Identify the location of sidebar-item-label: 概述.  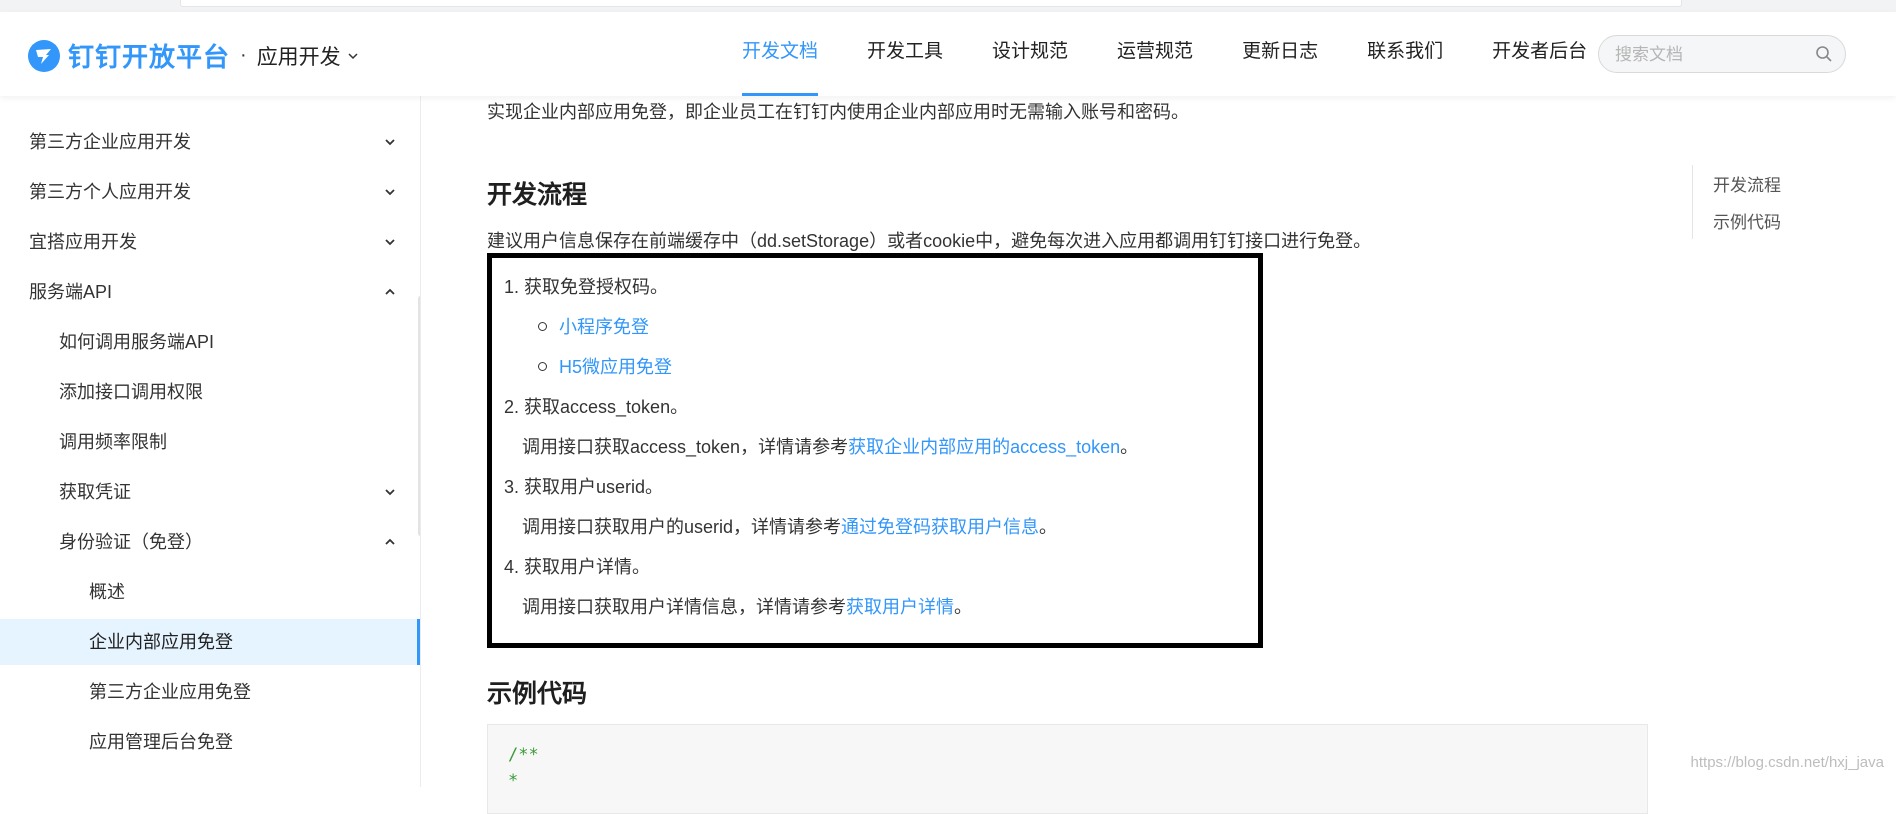
(107, 592).